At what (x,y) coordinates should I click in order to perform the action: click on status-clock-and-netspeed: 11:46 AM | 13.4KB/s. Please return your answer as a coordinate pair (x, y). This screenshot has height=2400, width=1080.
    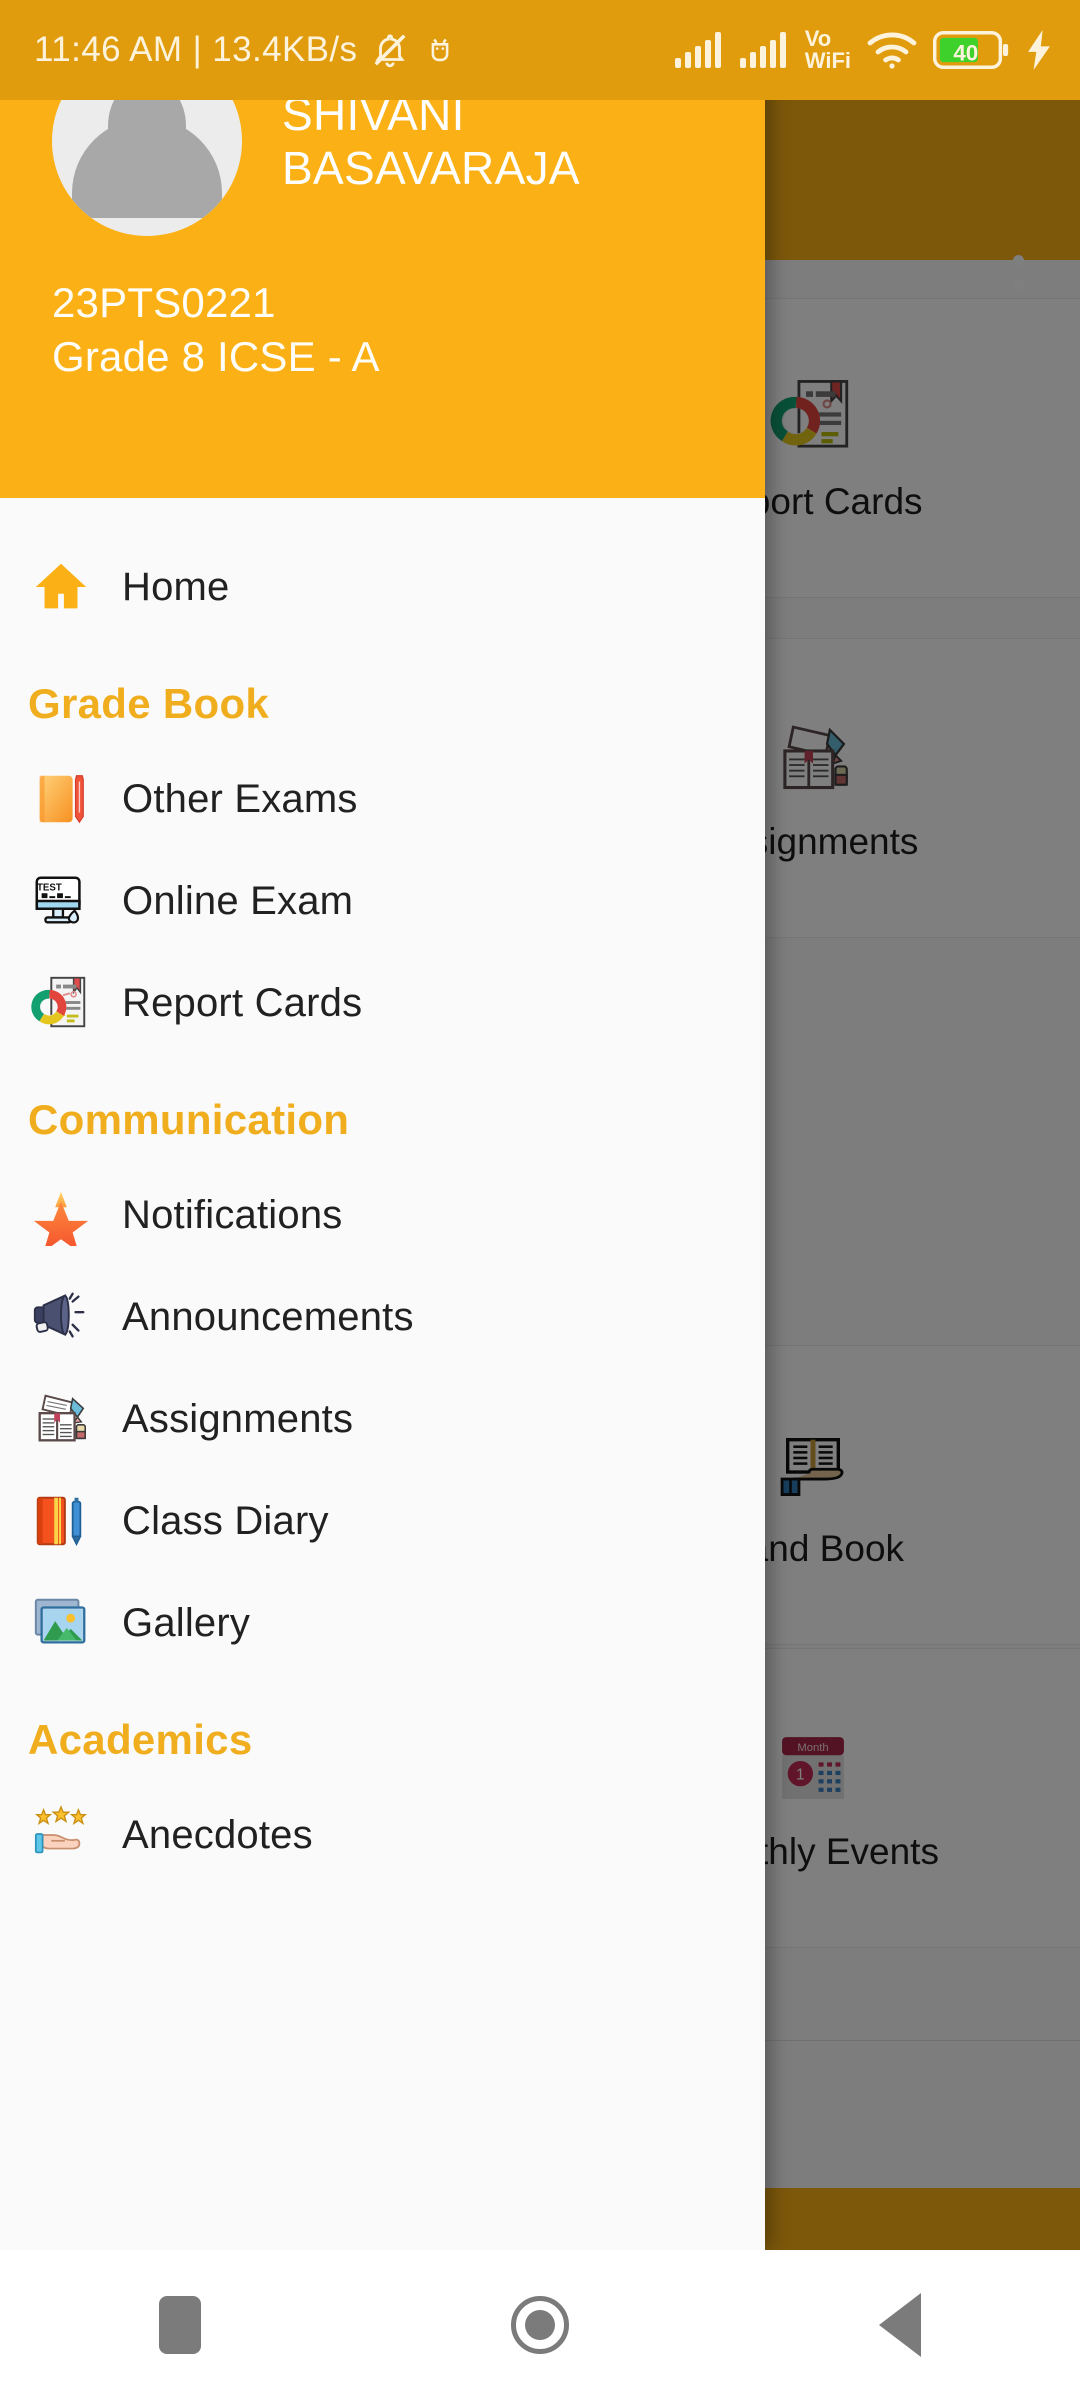
    Looking at the image, I should click on (196, 49).